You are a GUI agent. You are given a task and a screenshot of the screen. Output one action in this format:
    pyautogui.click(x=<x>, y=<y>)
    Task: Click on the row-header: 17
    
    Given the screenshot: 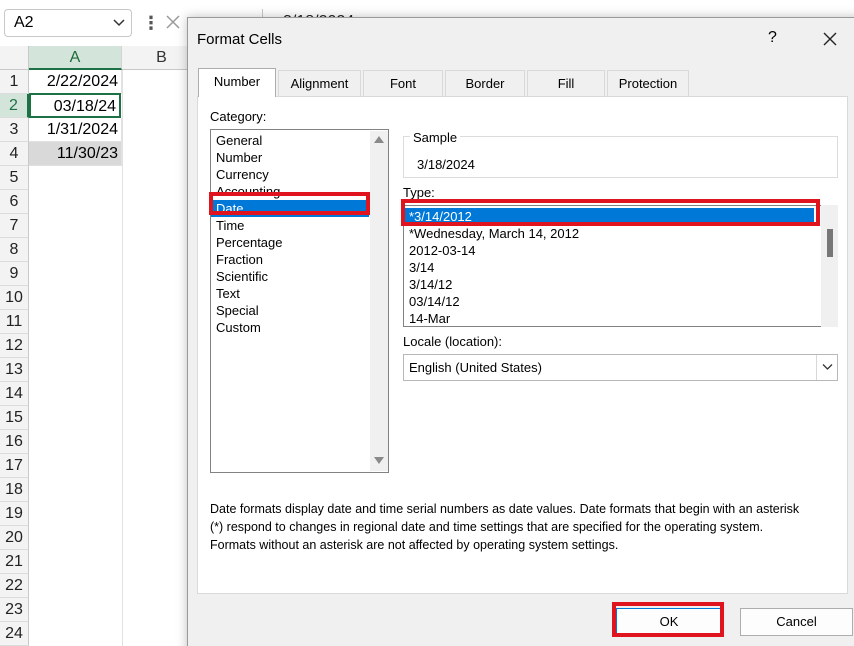 What is the action you would take?
    pyautogui.click(x=14, y=466)
    